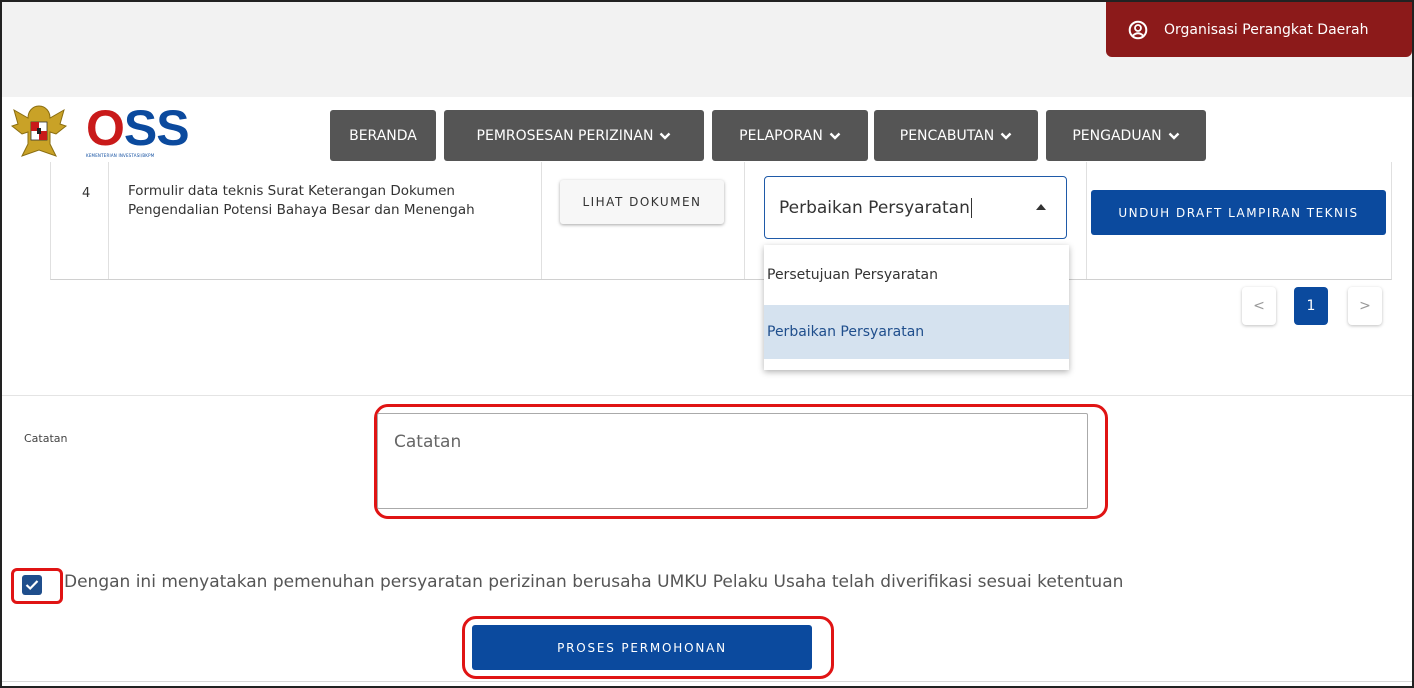 This screenshot has width=1414, height=688. I want to click on catatan-input, so click(732, 461).